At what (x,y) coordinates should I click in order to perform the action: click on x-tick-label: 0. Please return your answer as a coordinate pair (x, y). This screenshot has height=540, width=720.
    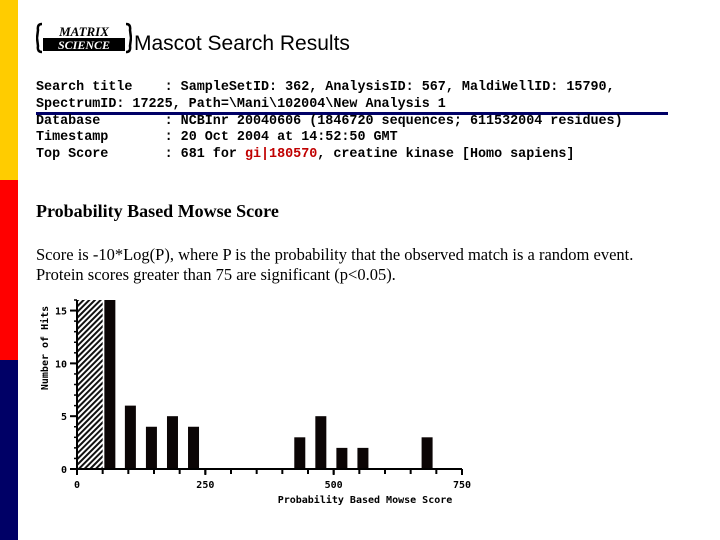
    Looking at the image, I should click on (77, 485).